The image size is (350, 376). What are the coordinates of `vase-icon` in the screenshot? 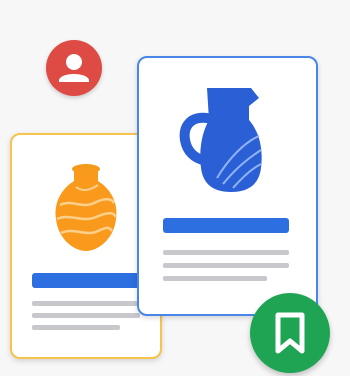 It's located at (86, 207).